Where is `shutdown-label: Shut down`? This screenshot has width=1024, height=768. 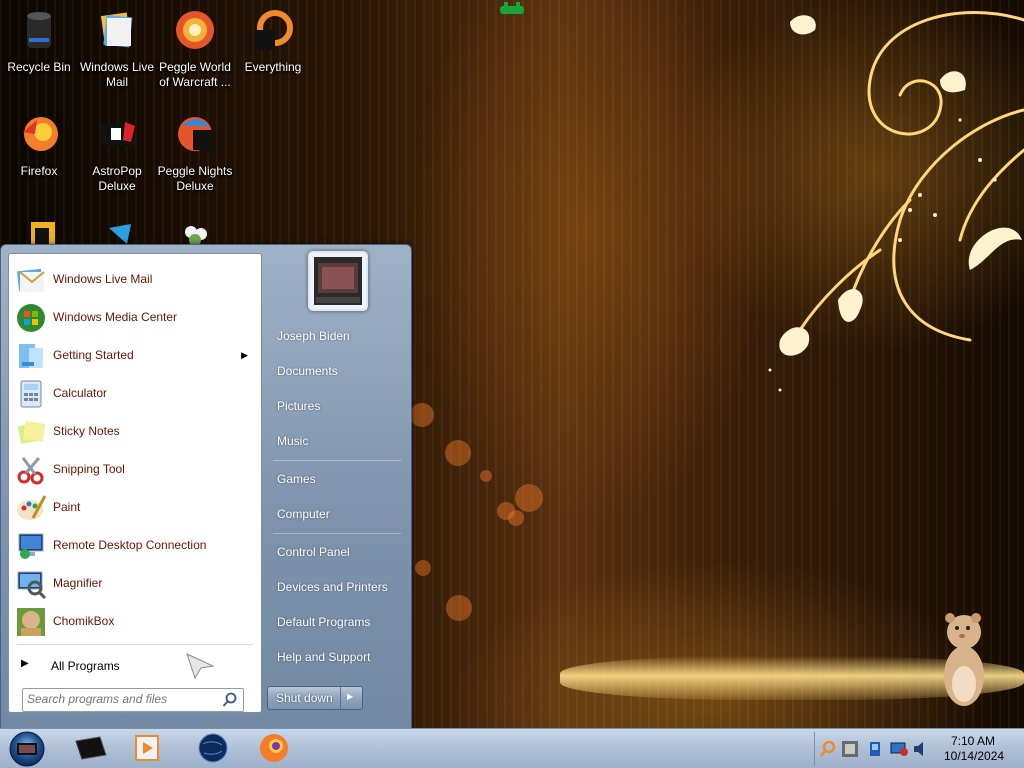
shutdown-label: Shut down is located at coordinates (304, 698).